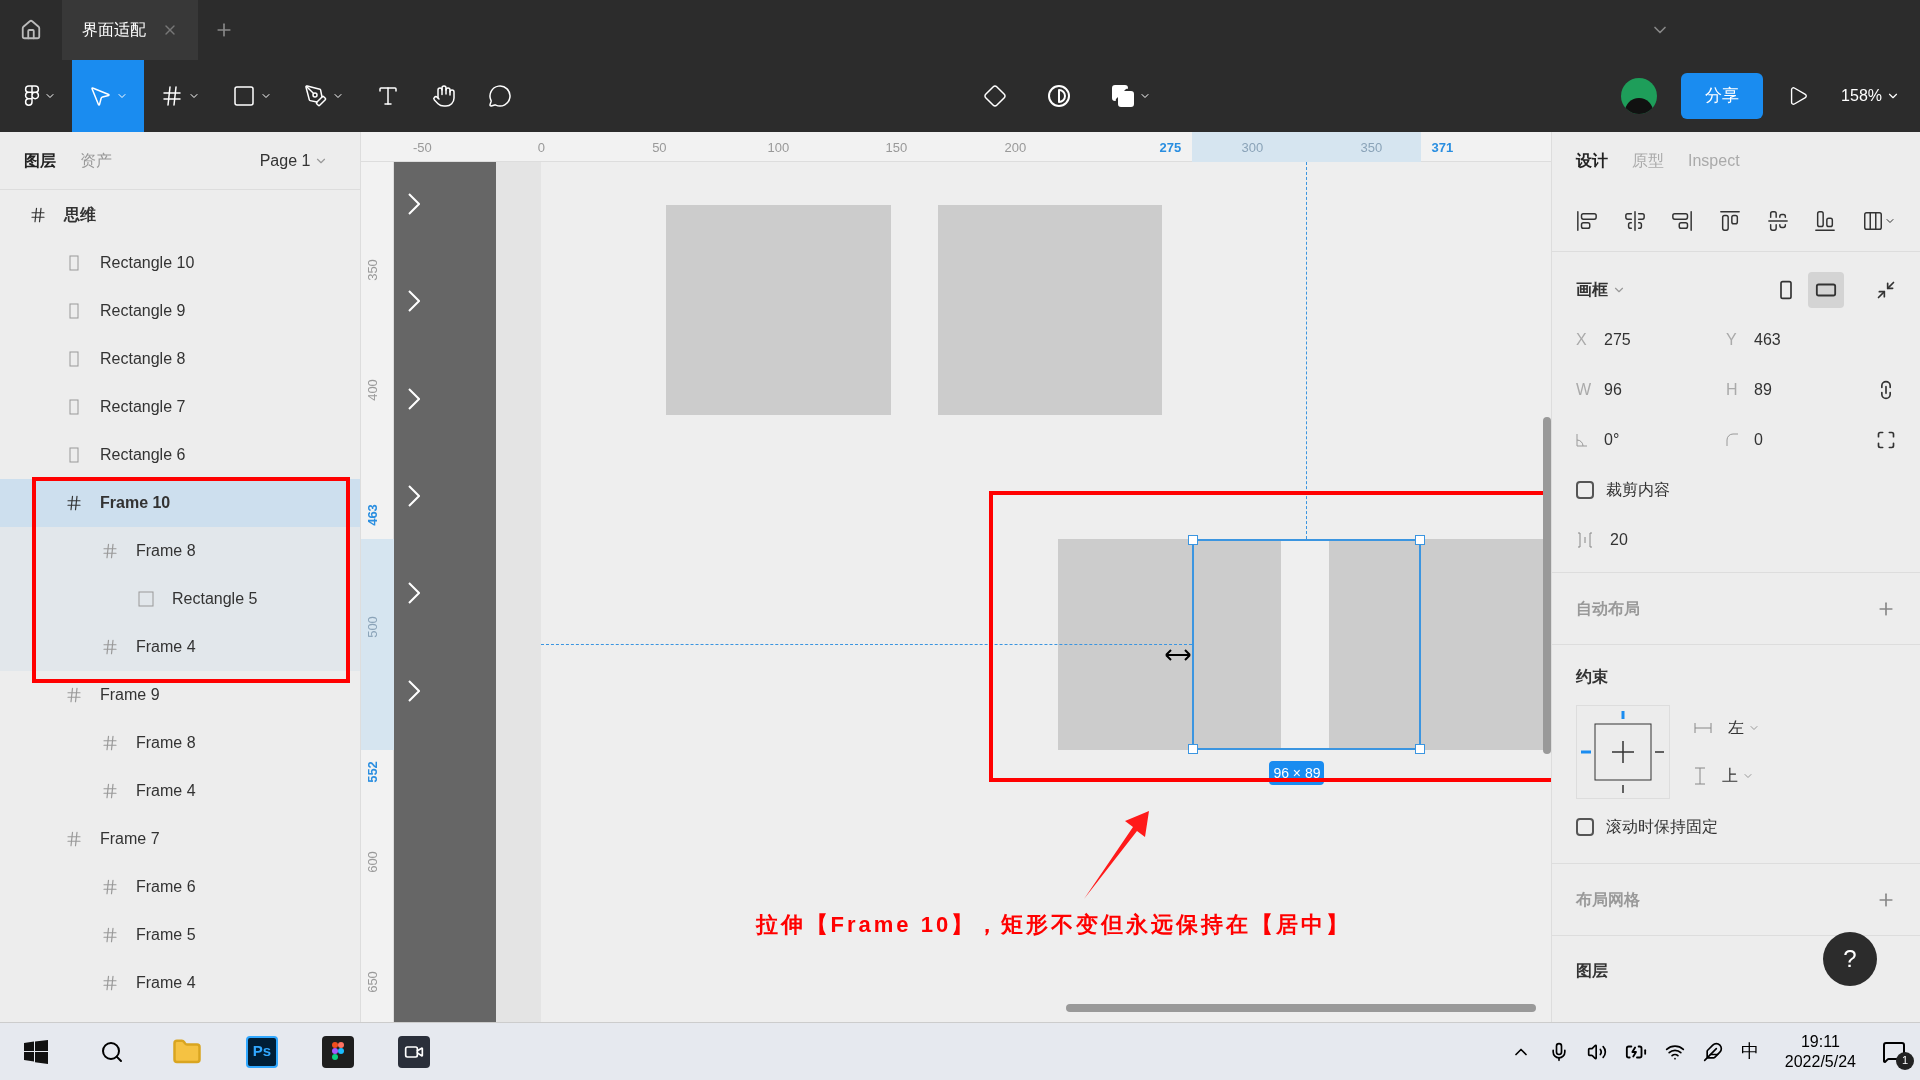  What do you see at coordinates (414, 1051) in the screenshot?
I see `camera-app-icon` at bounding box center [414, 1051].